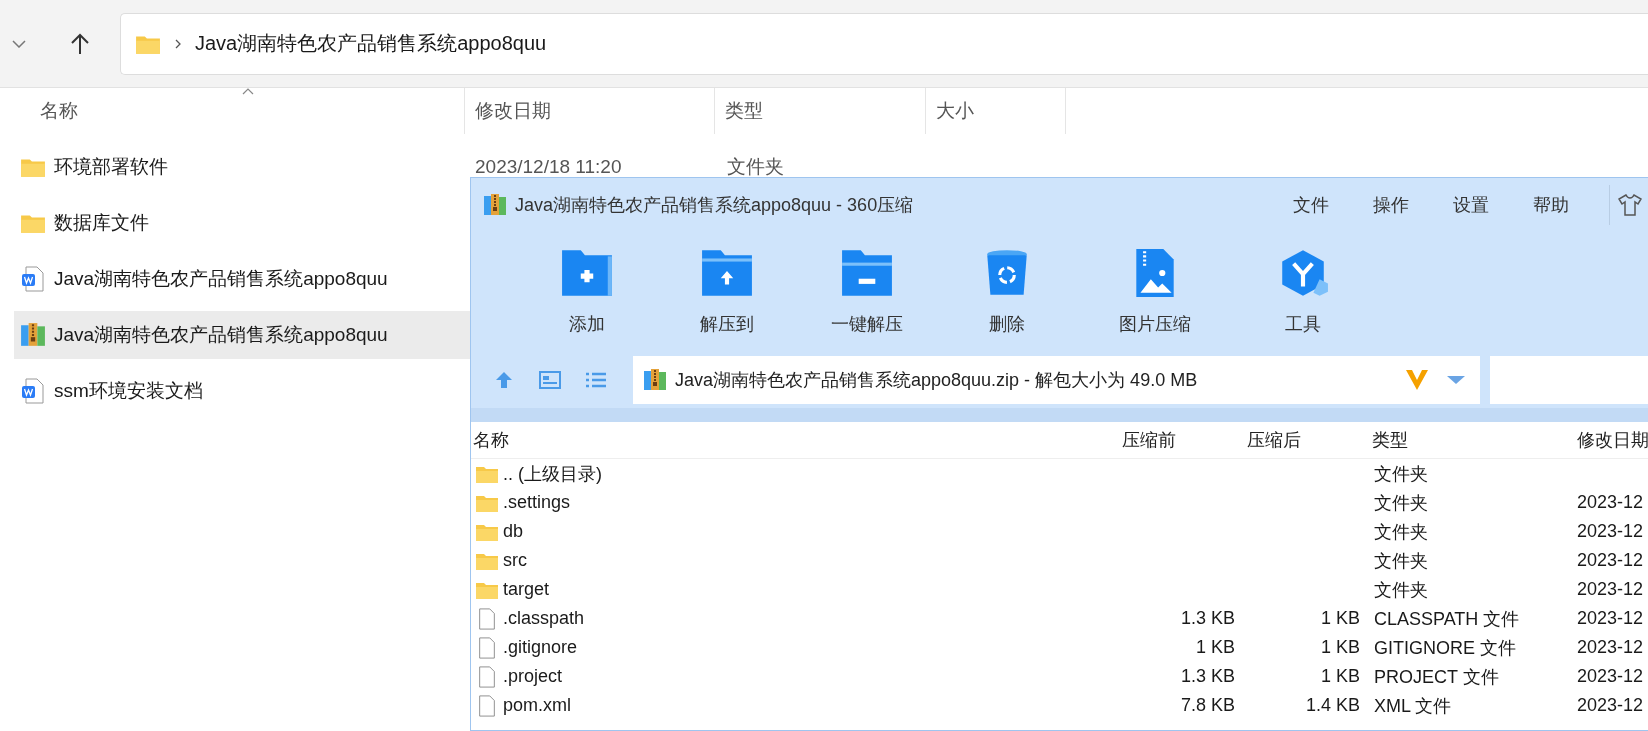 Image resolution: width=1648 pixels, height=731 pixels. Describe the element at coordinates (867, 273) in the screenshot. I see `folder-minus-icon` at that location.